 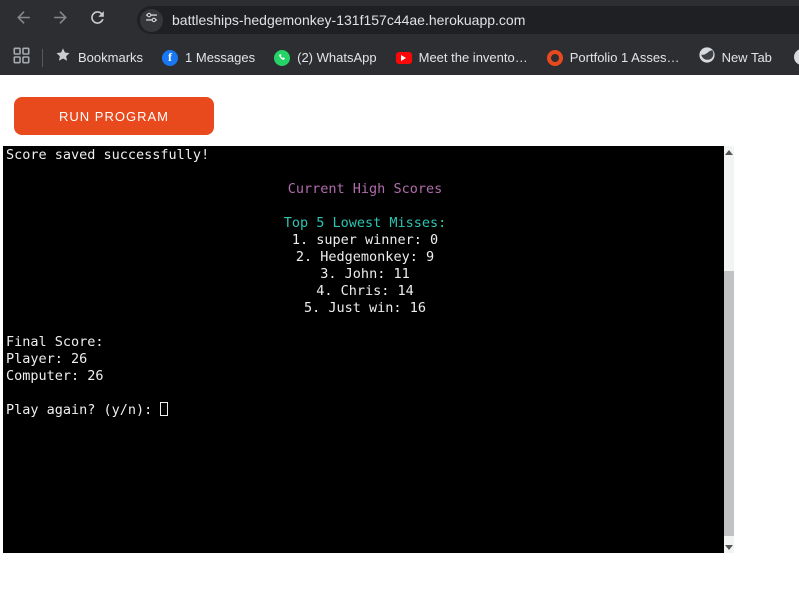 I want to click on bookmarks-separator, so click(x=42, y=57).